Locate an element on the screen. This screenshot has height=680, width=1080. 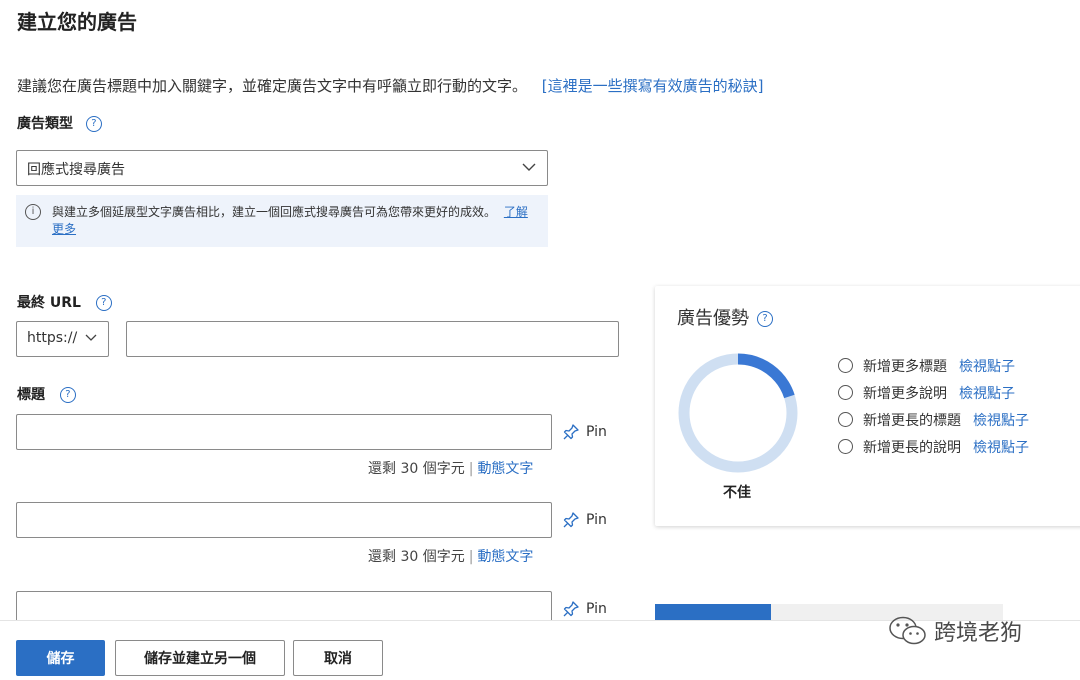
ad-strength-rating: 不佳 is located at coordinates (737, 493).